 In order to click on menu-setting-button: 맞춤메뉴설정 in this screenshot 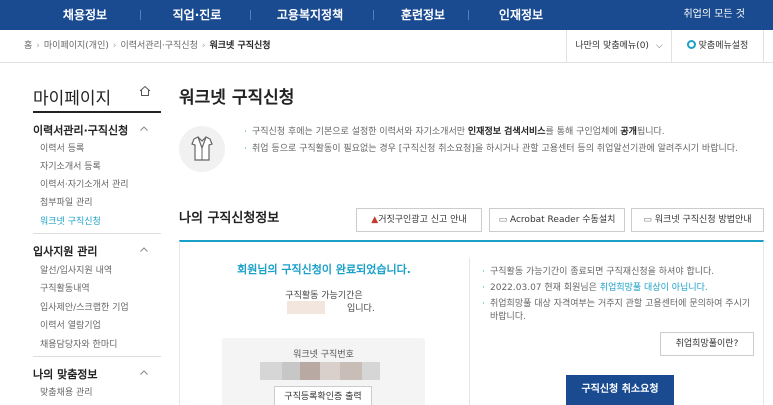, I will do `click(718, 46)`.